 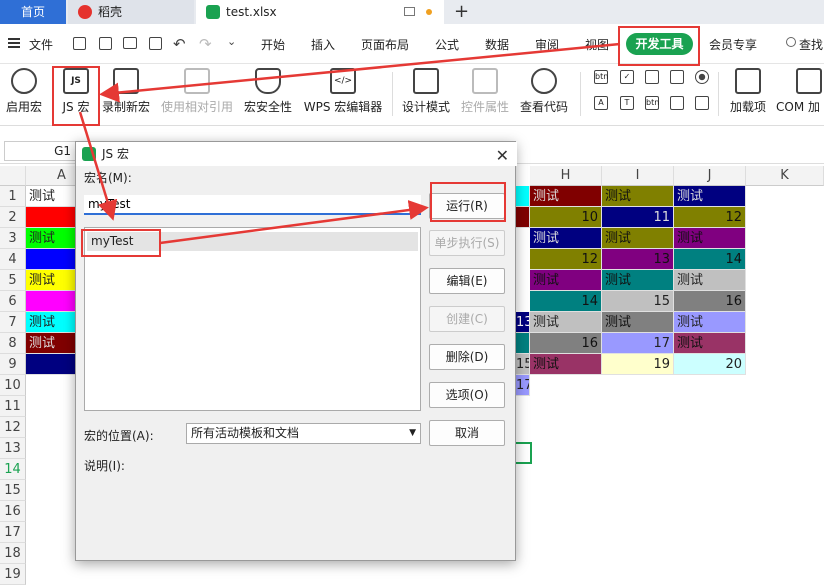 What do you see at coordinates (601, 103) in the screenshot?
I see `text-label-control-icon: A` at bounding box center [601, 103].